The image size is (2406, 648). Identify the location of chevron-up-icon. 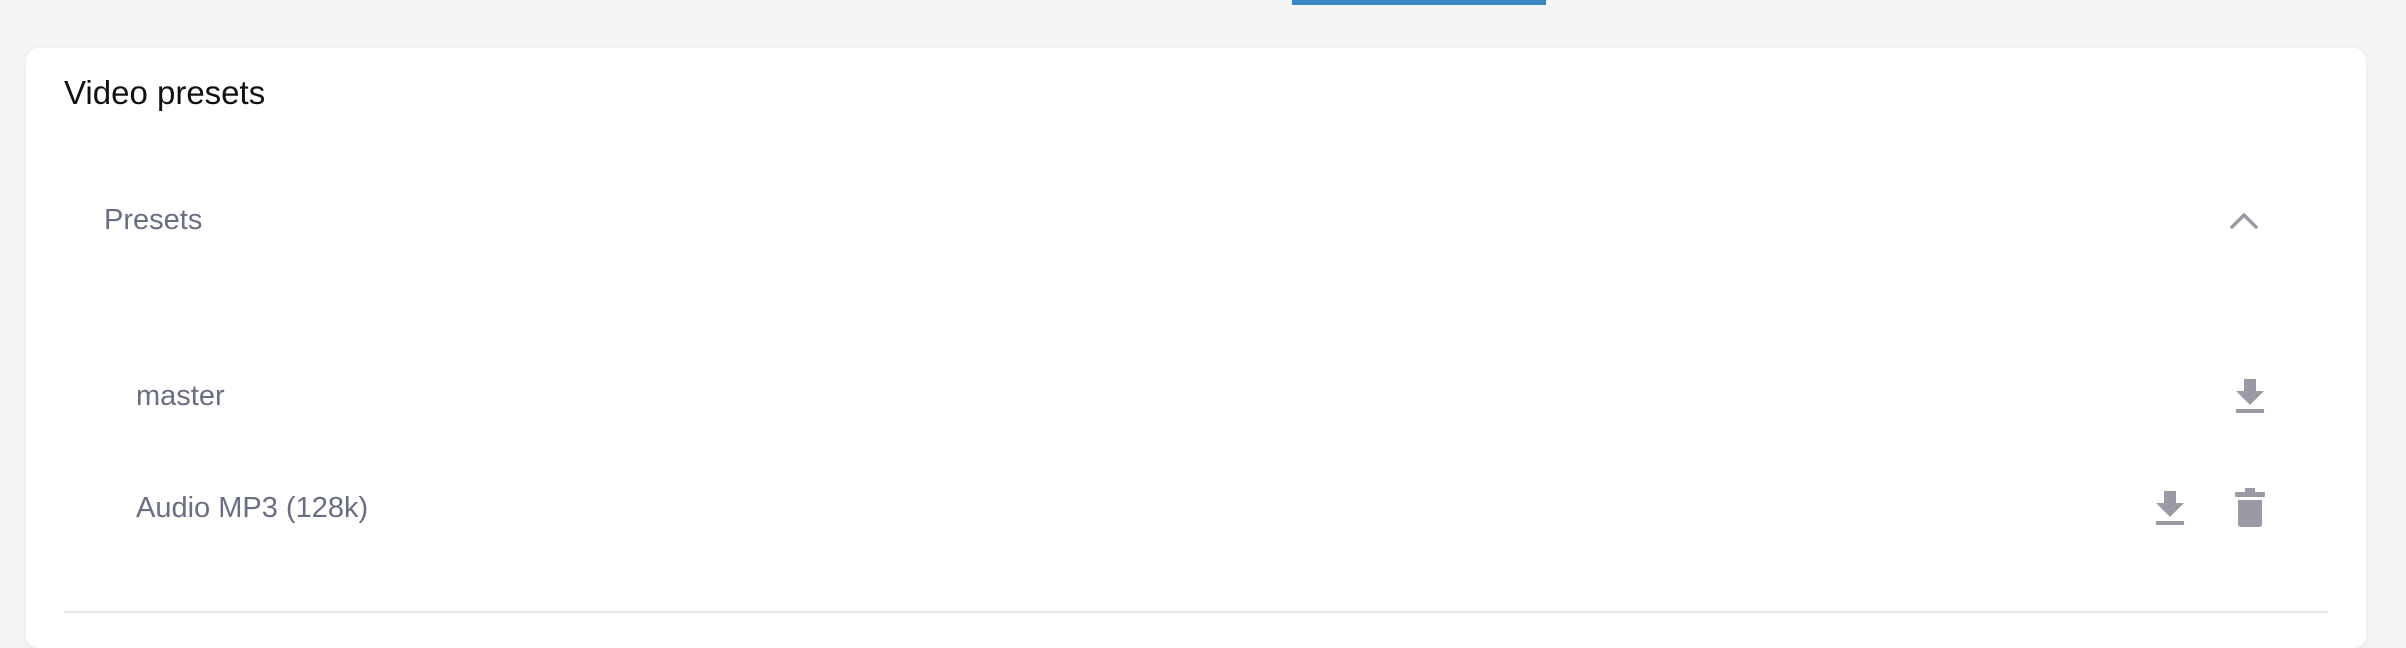
(2244, 220).